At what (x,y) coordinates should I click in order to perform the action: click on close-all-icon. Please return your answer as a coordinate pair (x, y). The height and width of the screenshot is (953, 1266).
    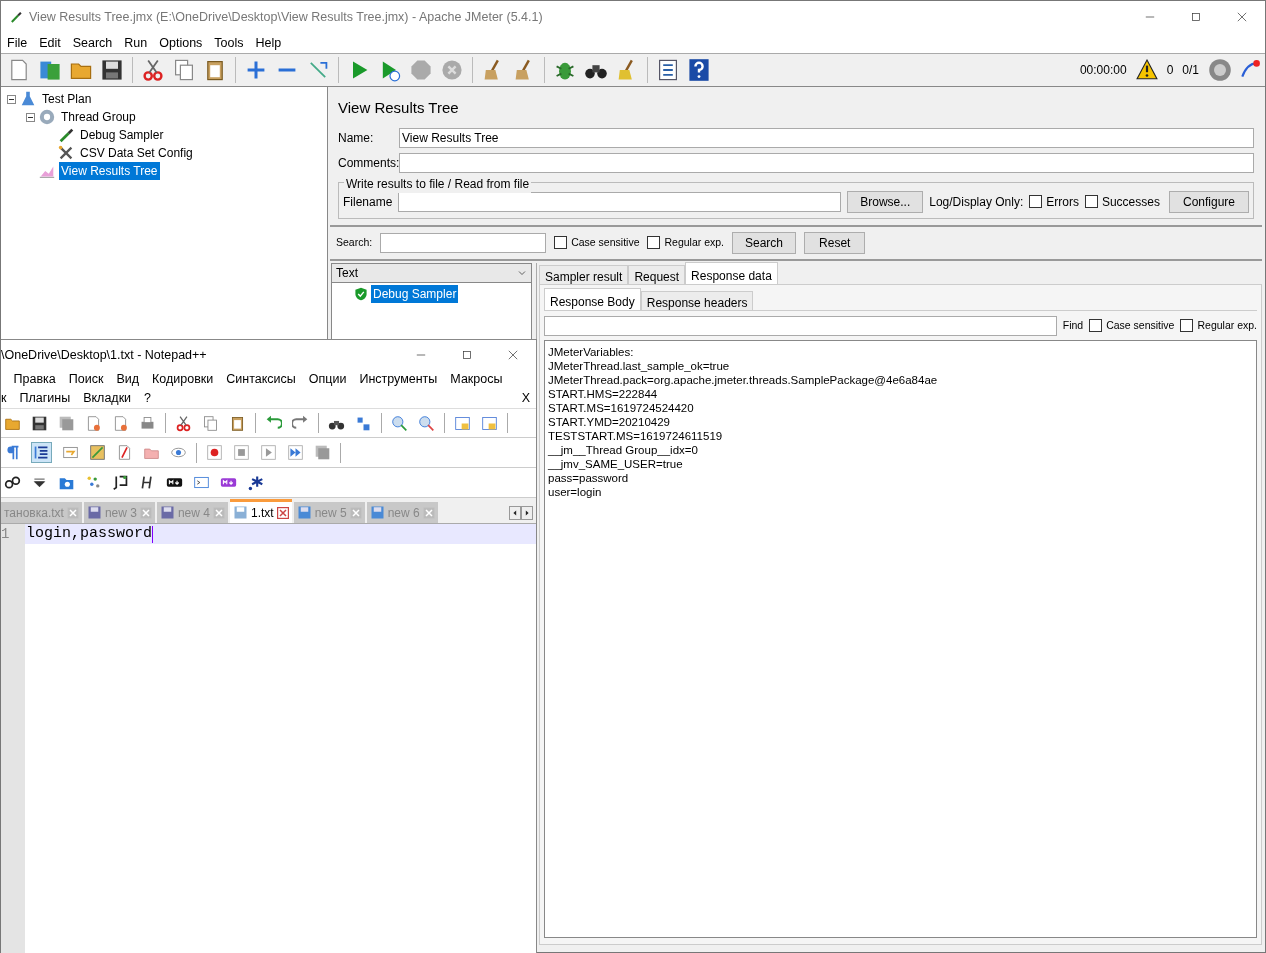
    Looking at the image, I should click on (120, 423).